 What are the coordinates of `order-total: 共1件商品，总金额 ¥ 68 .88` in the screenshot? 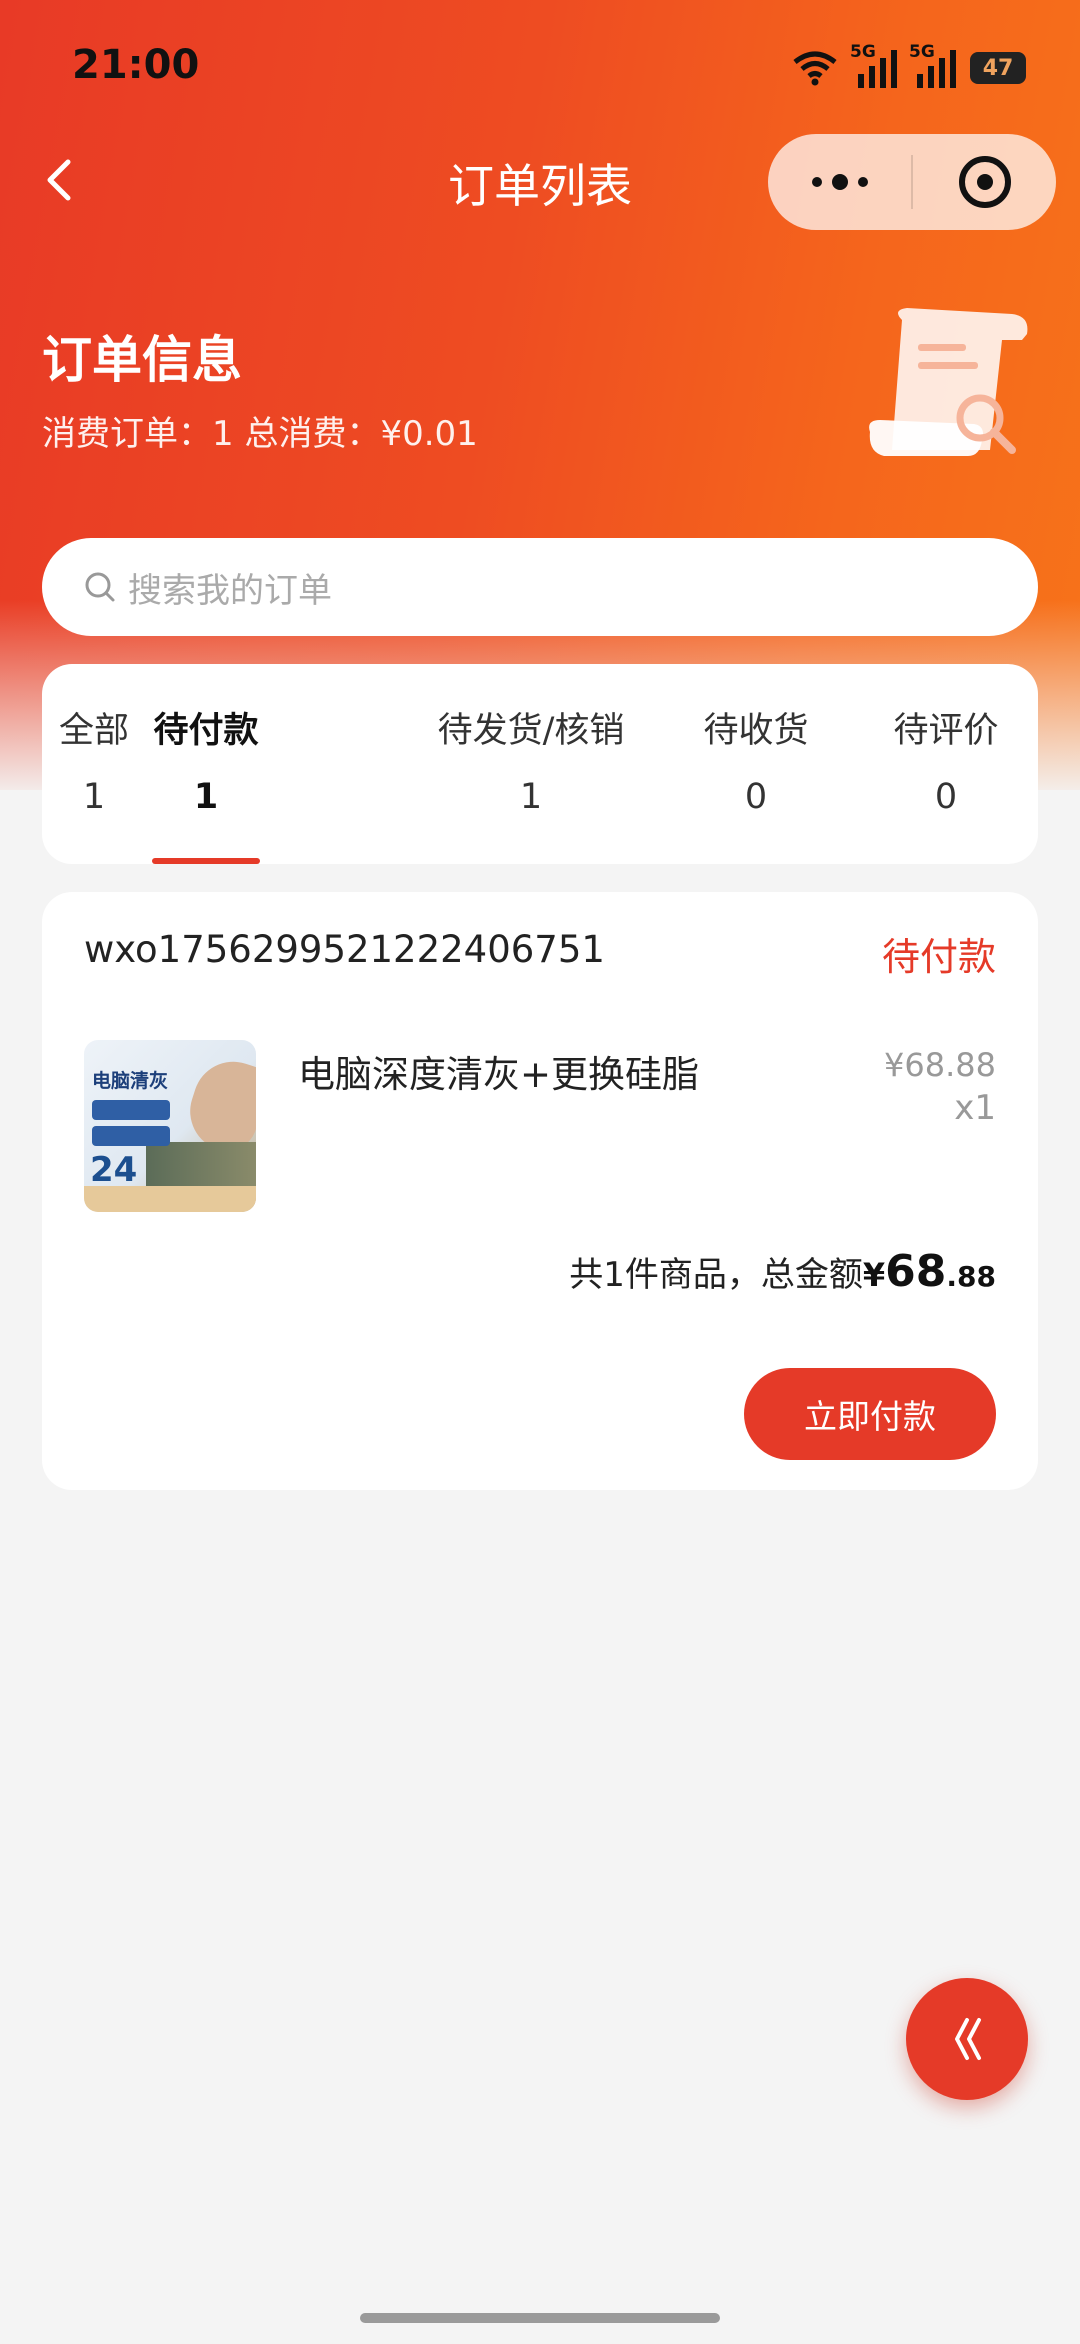 It's located at (782, 1271).